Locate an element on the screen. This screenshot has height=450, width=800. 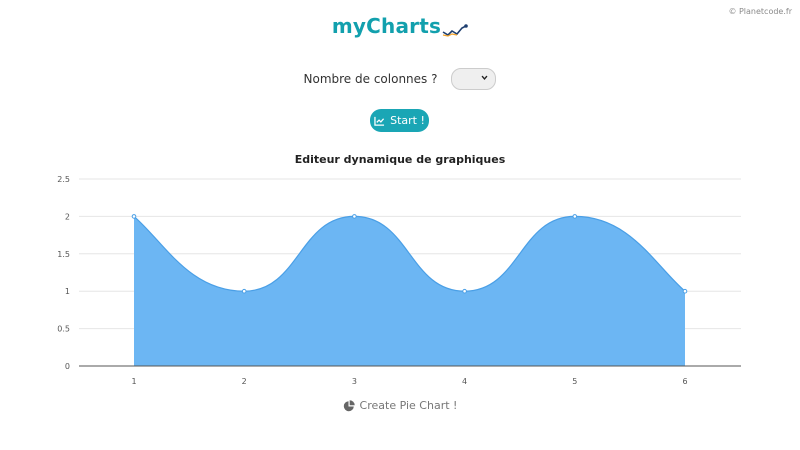
columns-row: Nombre de colonnes ? is located at coordinates (400, 79).